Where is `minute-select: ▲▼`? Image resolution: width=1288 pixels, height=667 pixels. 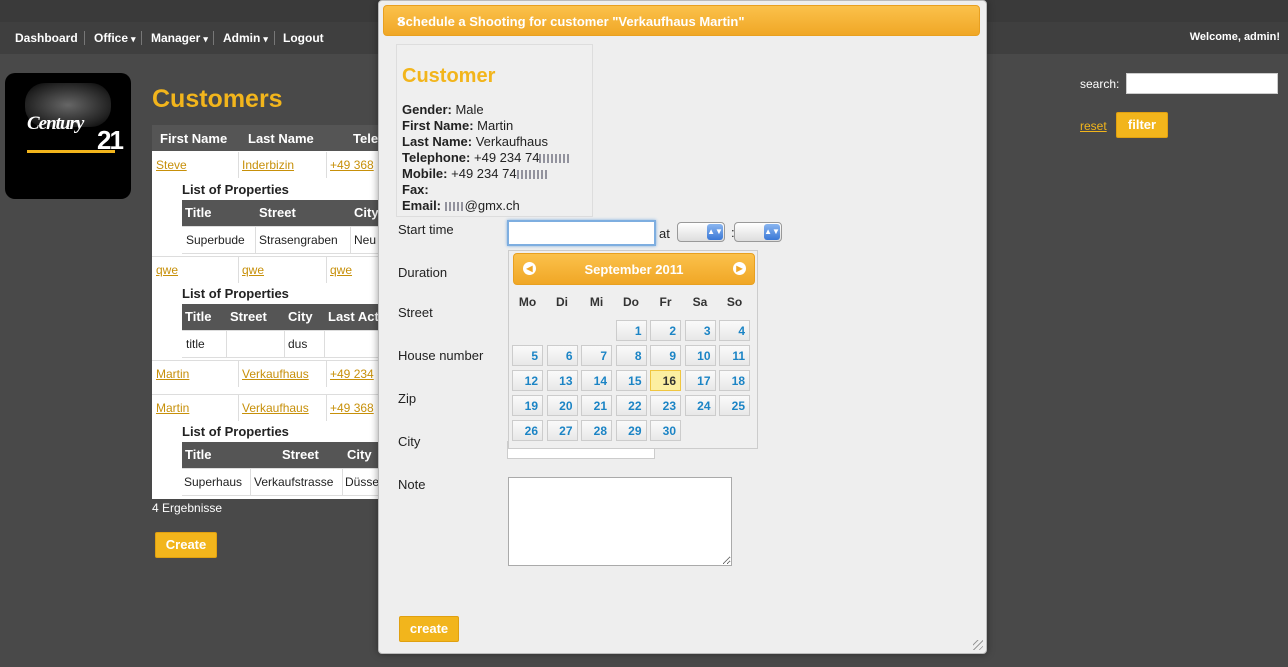 minute-select: ▲▼ is located at coordinates (758, 232).